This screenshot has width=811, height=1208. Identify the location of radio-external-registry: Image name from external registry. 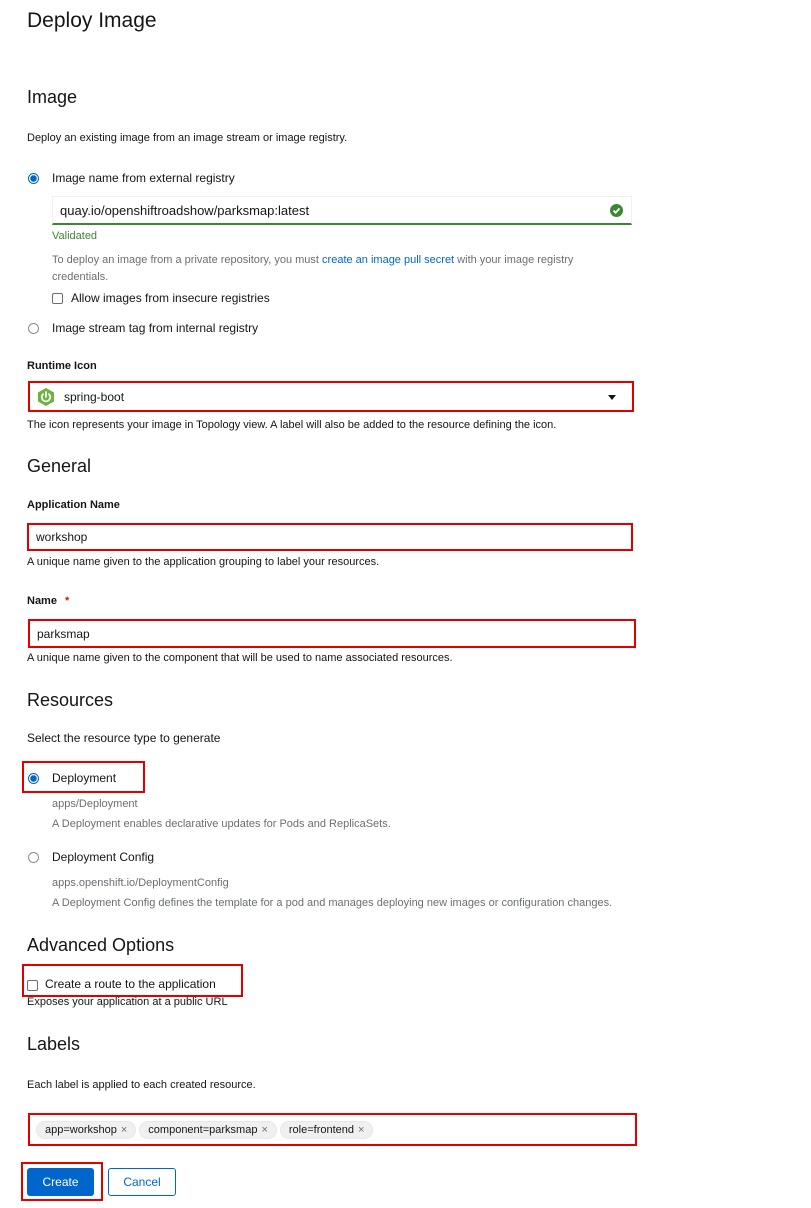
(131, 178).